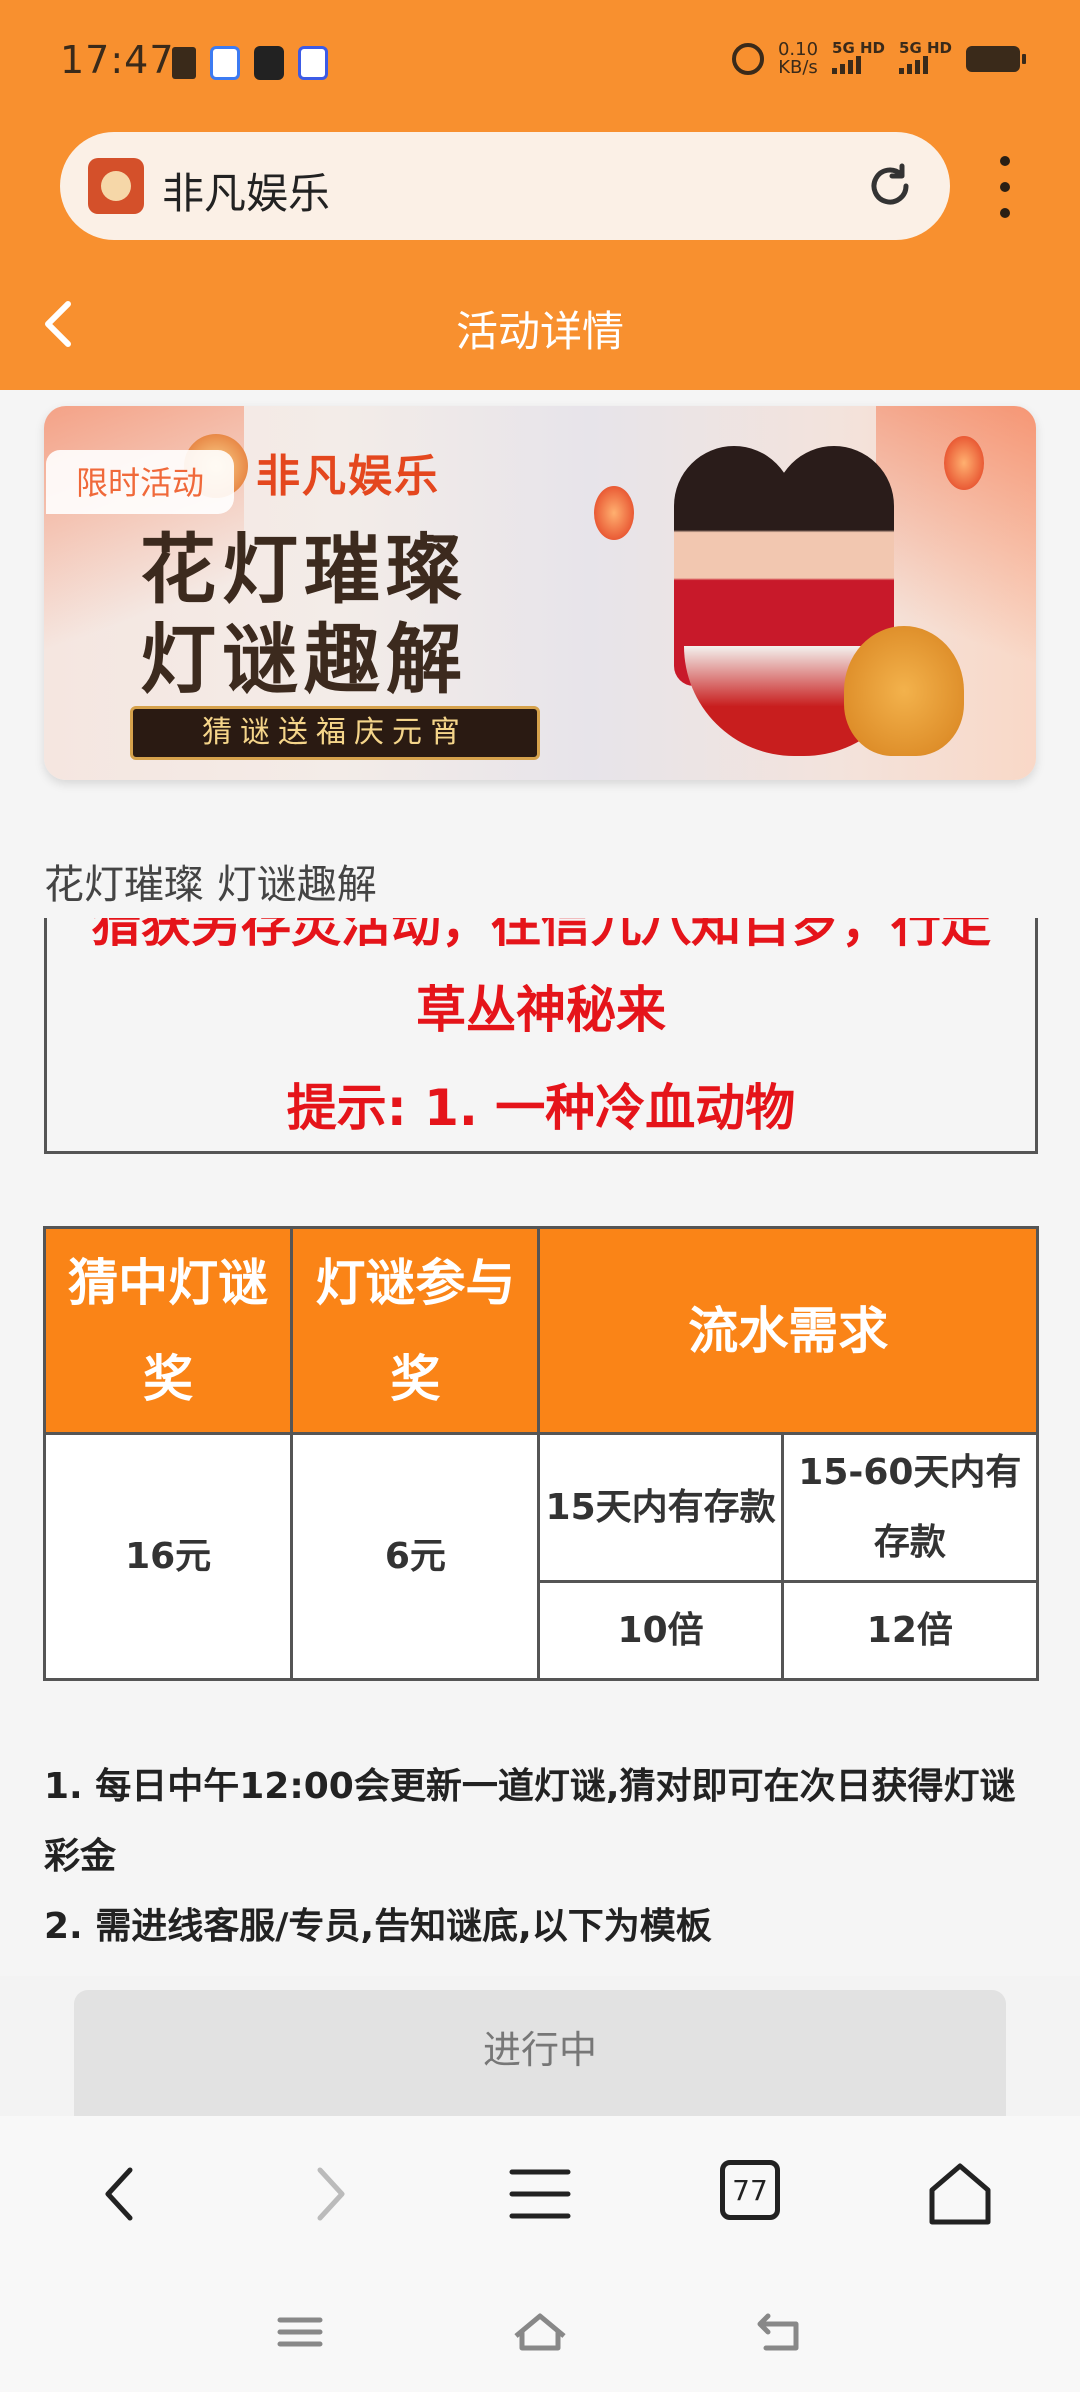  Describe the element at coordinates (910, 1630) in the screenshot. I see `cell-multiplier-12: 12倍` at that location.